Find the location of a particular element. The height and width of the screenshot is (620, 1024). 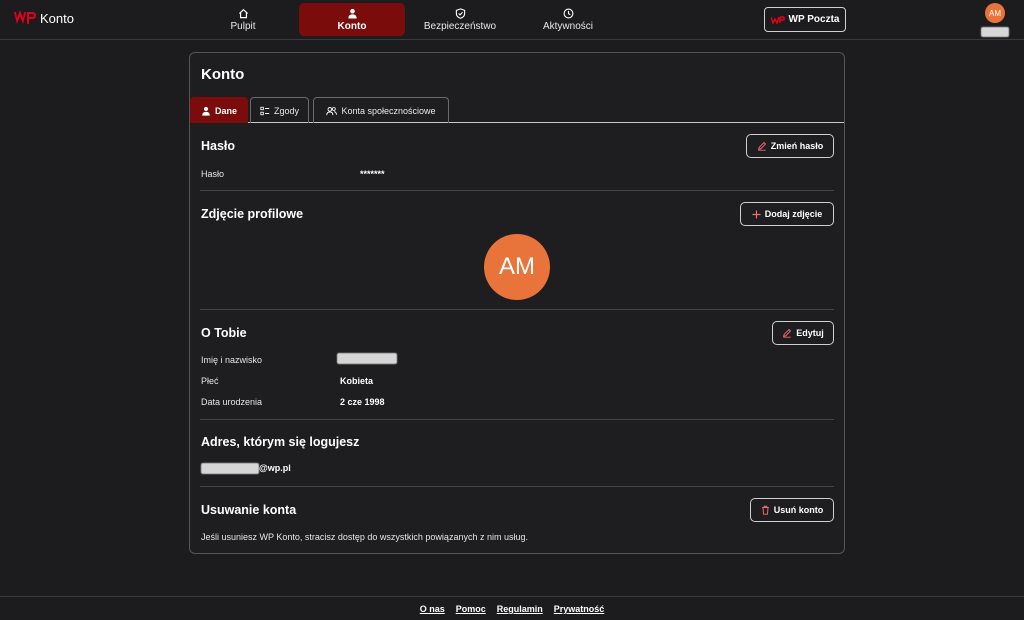

button-label: Usuń konto is located at coordinates (798, 510).